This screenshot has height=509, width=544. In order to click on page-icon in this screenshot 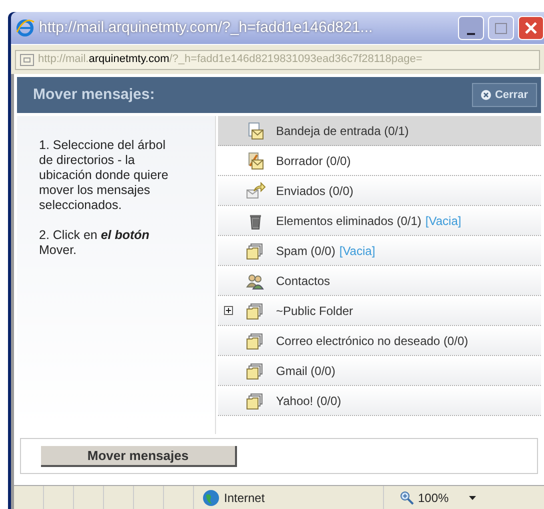, I will do `click(27, 60)`.